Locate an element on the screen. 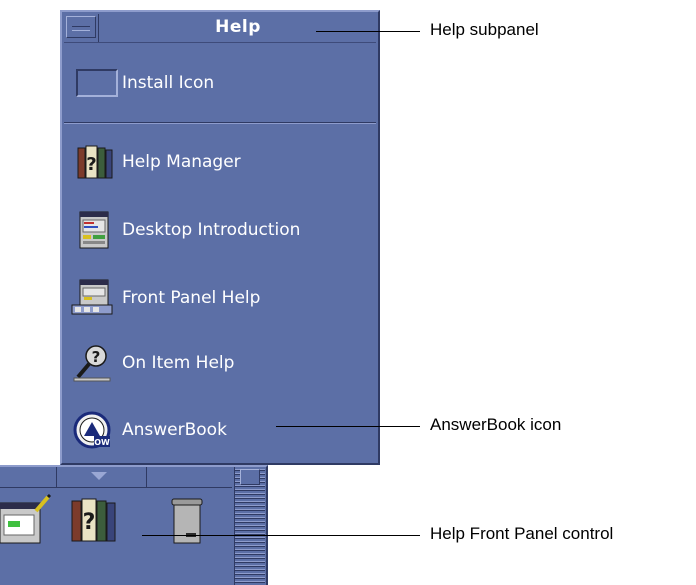 The image size is (696, 585). answerbook-item: OW AnswerBook is located at coordinates (222, 430).